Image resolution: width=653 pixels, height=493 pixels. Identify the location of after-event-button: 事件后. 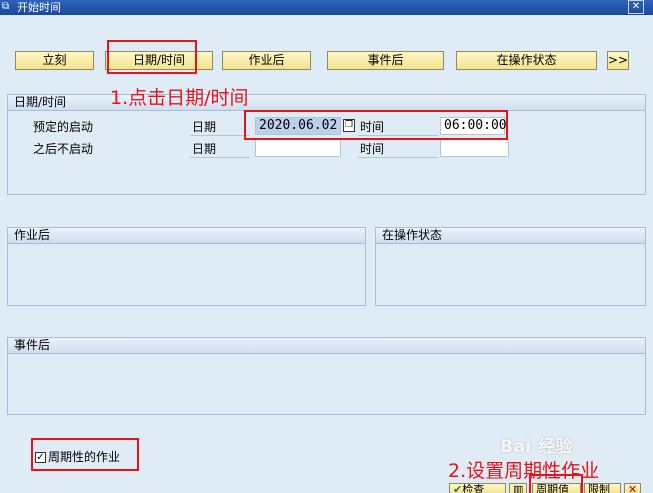
(385, 60).